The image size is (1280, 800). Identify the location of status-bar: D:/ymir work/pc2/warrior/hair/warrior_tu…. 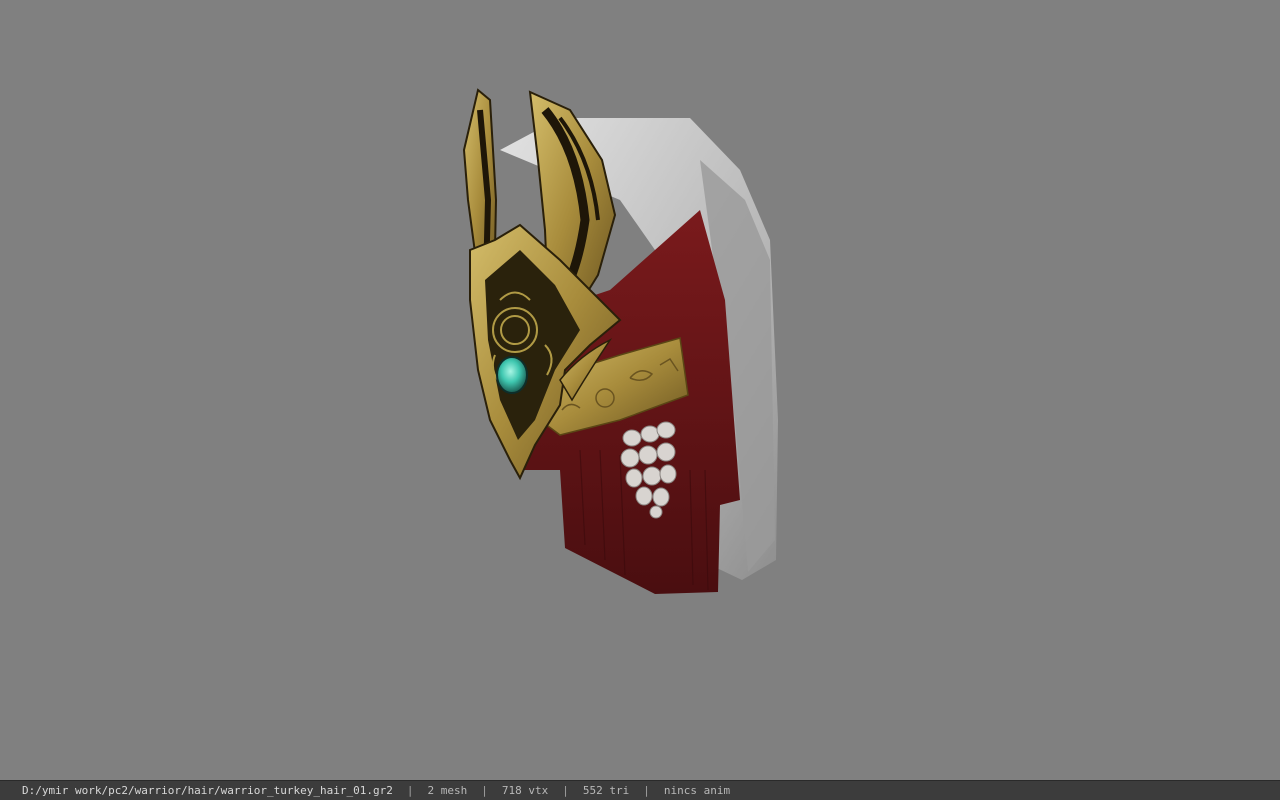
(640, 790).